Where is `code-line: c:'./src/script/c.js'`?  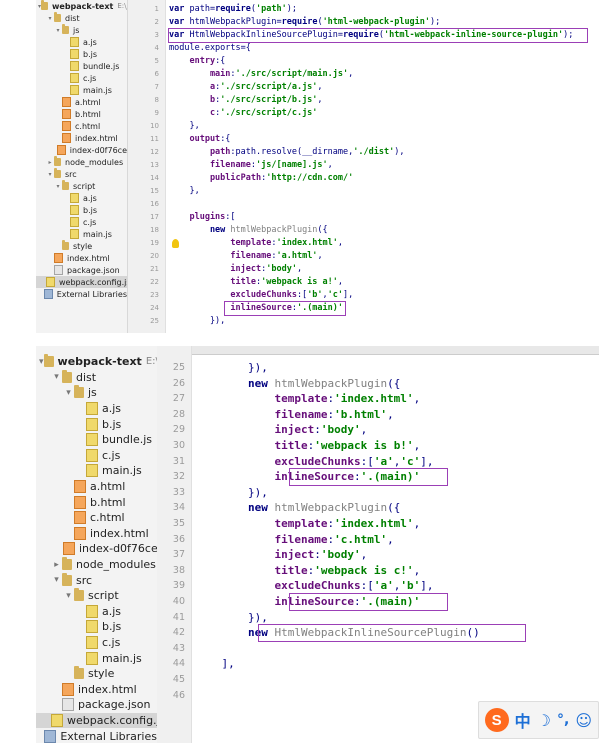
code-line: c:'./src/script/c.js' is located at coordinates (243, 113).